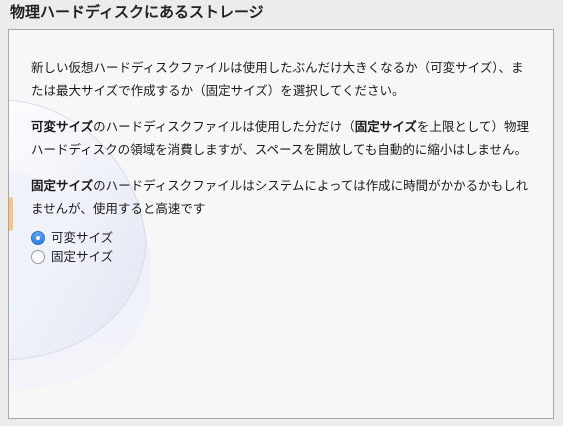 Image resolution: width=563 pixels, height=426 pixels. Describe the element at coordinates (62, 126) in the screenshot. I see `dynamic-size-term: 可変サイズ` at that location.